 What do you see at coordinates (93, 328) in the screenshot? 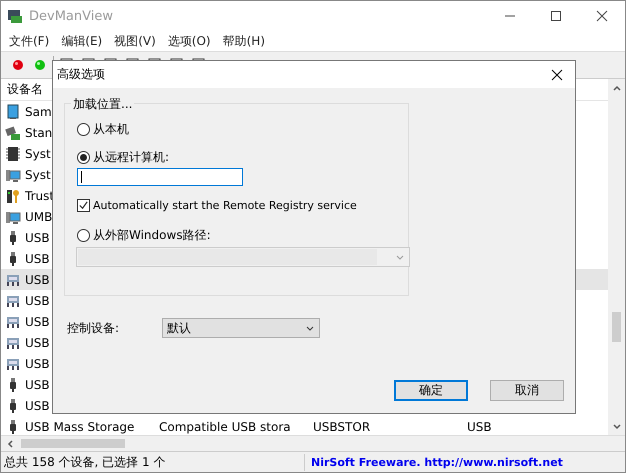
I see `field-label: 控制设备:` at bounding box center [93, 328].